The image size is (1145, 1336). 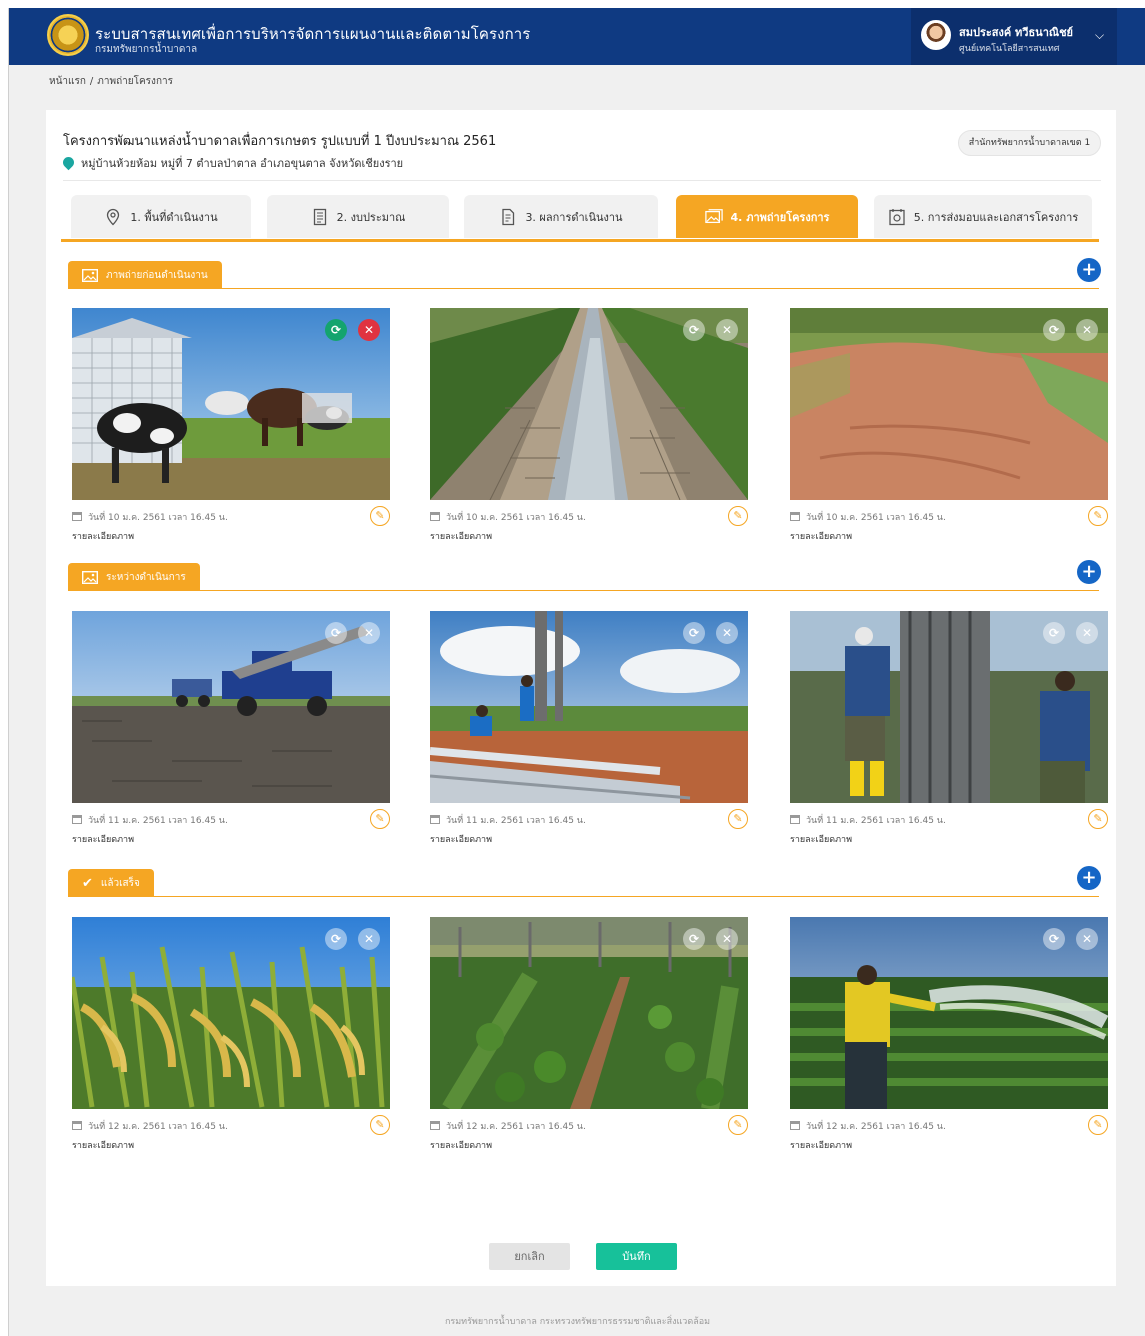 I want to click on section-label: ภาพถ่ายก่อนดำเนินงาน, so click(x=157, y=275).